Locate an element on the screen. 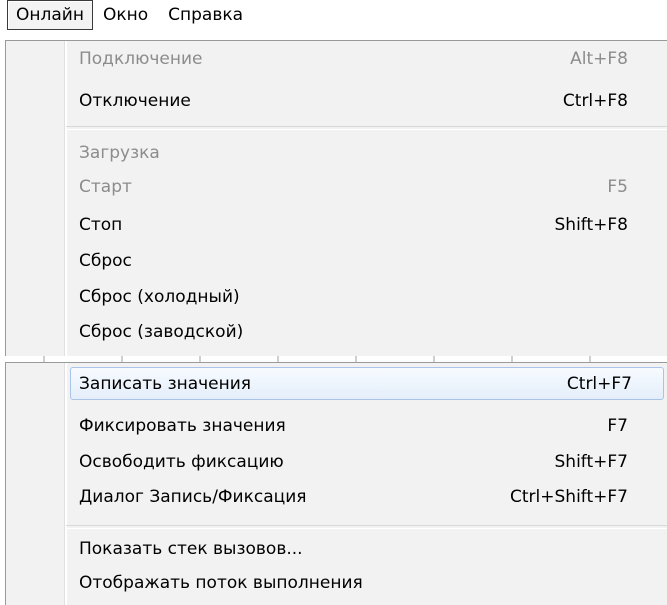 This screenshot has height=605, width=667. menu-item-label: Освободить фиксацию is located at coordinates (181, 462).